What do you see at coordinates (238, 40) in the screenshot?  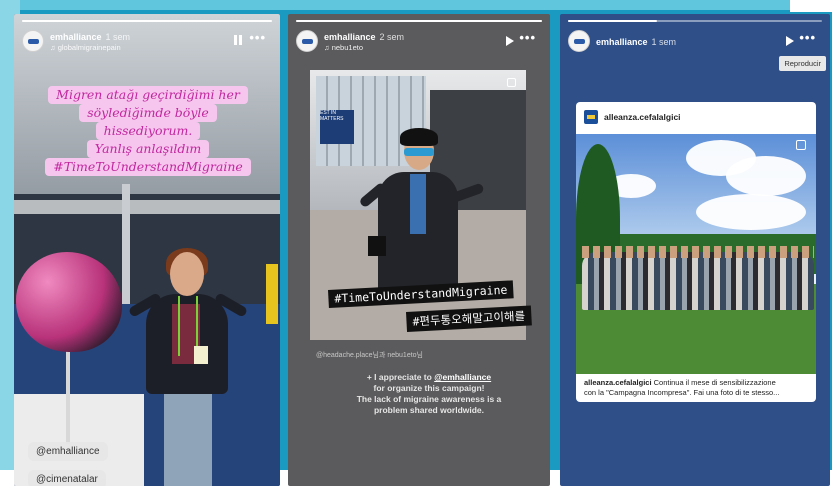 I see `pause-icon` at bounding box center [238, 40].